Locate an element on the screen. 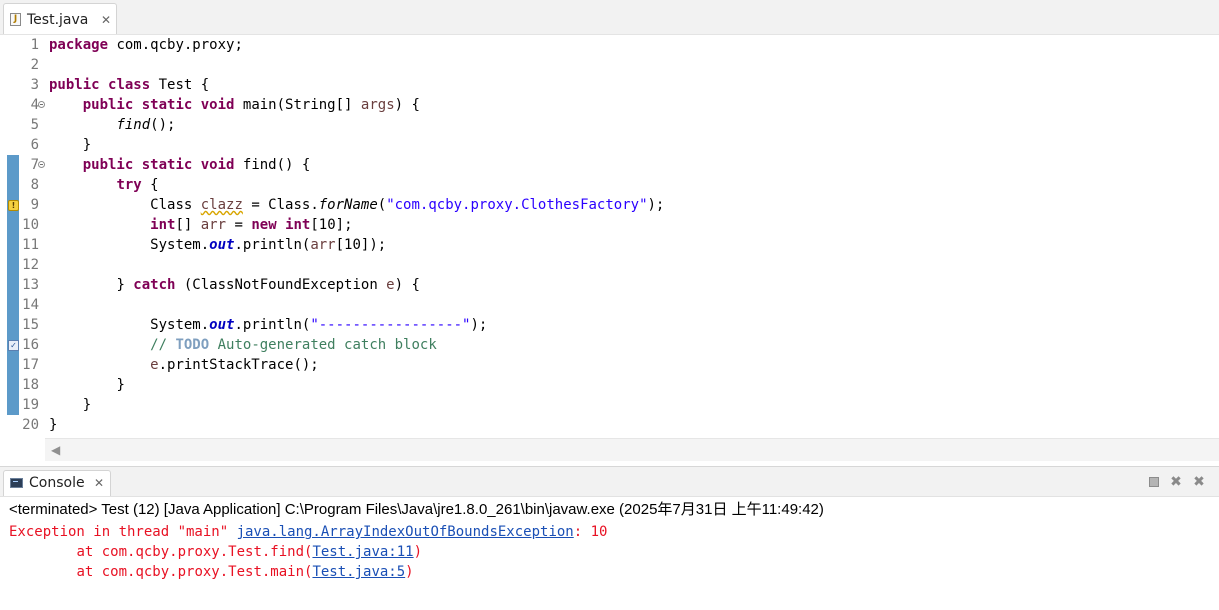 The width and height of the screenshot is (1219, 610). error-text: : 10 is located at coordinates (590, 532).